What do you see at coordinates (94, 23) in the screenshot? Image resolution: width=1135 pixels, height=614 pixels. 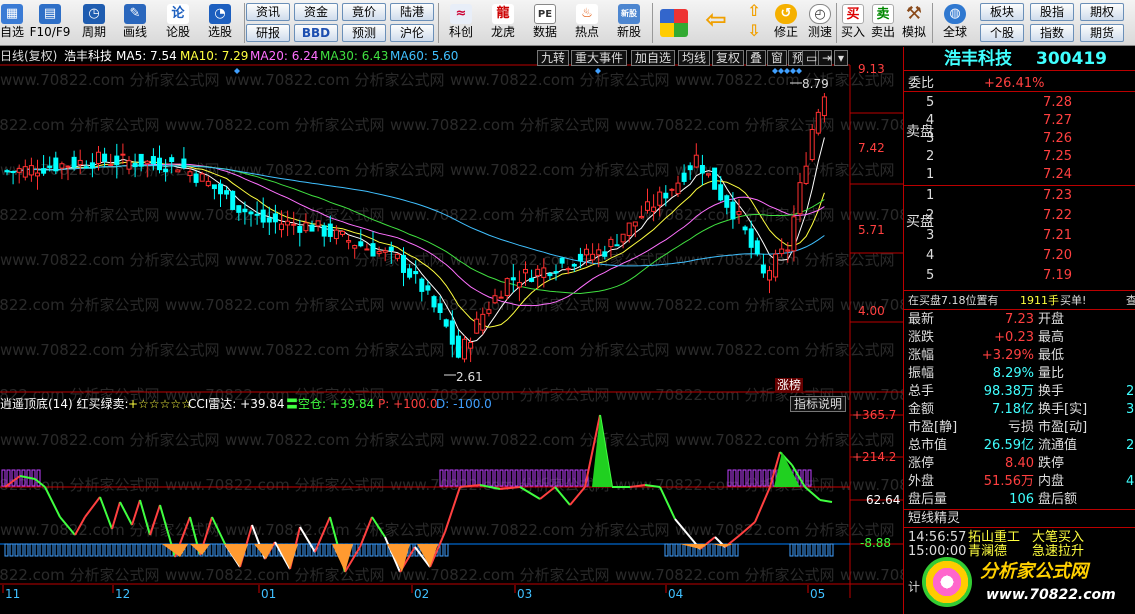 I see `period-button: ◷ 周期` at bounding box center [94, 23].